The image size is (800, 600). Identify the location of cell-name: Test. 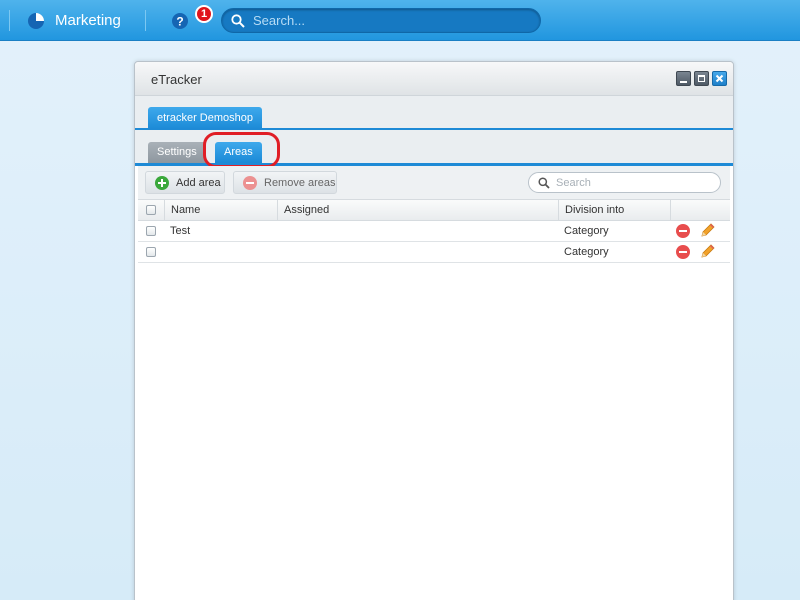
(180, 231).